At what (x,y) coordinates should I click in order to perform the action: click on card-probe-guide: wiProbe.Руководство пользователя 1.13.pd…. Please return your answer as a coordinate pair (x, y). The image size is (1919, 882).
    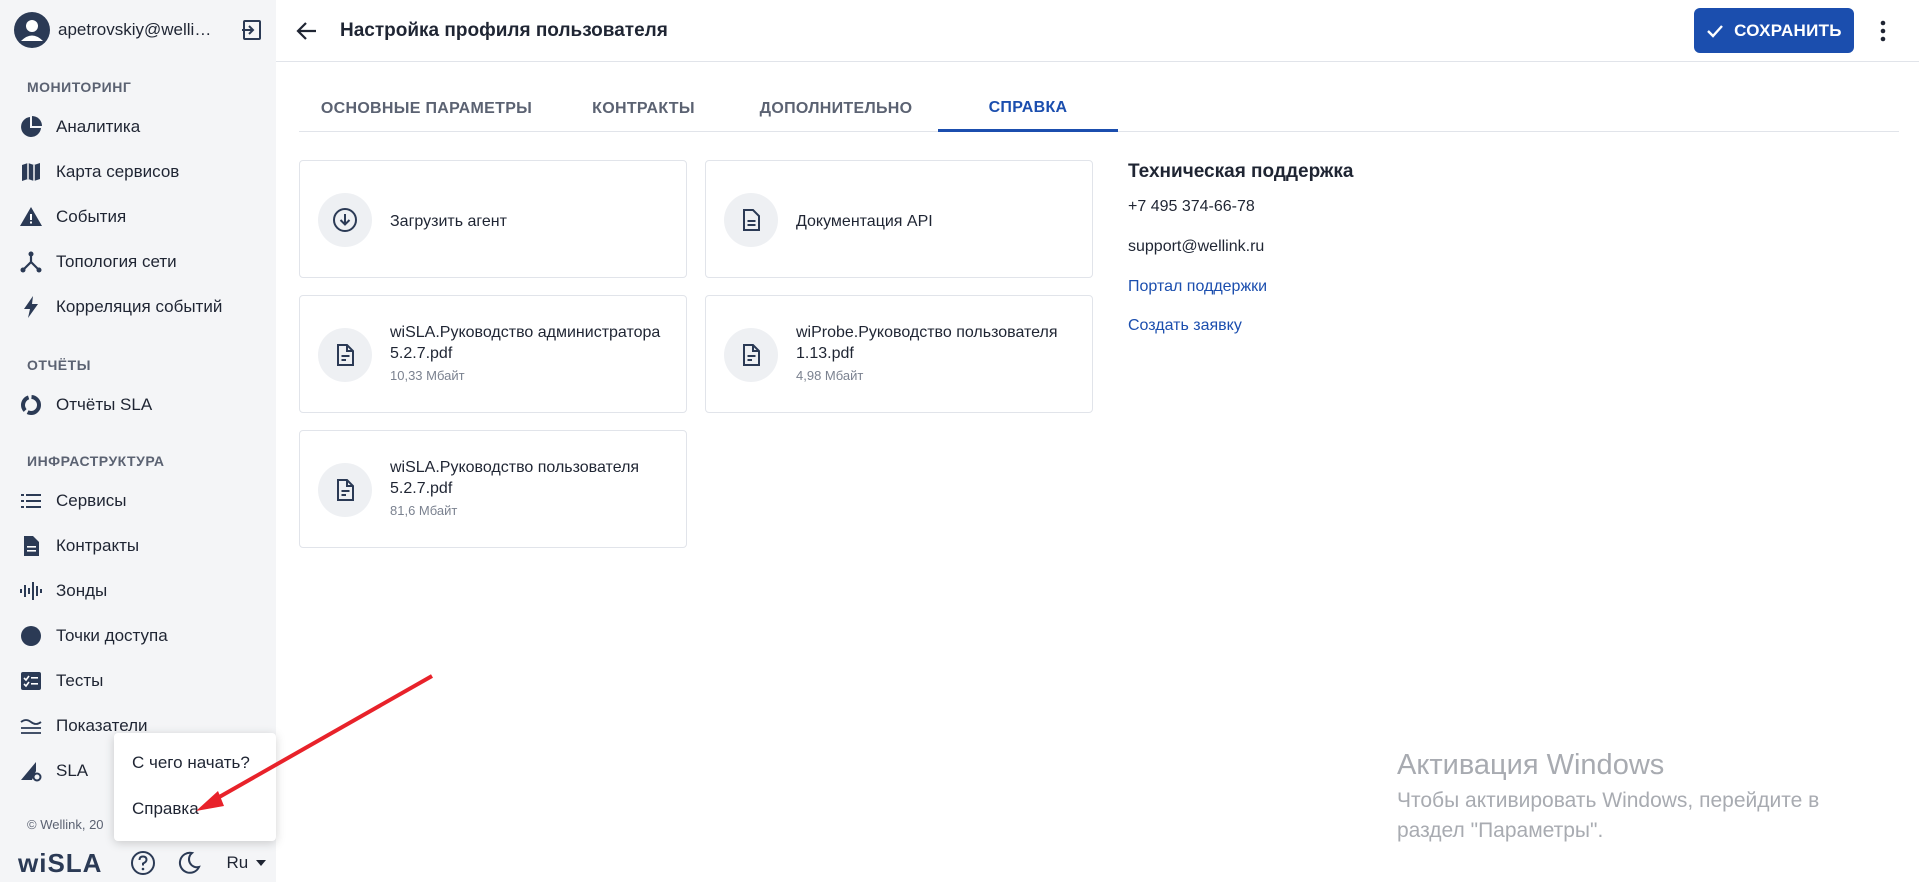
    Looking at the image, I should click on (899, 354).